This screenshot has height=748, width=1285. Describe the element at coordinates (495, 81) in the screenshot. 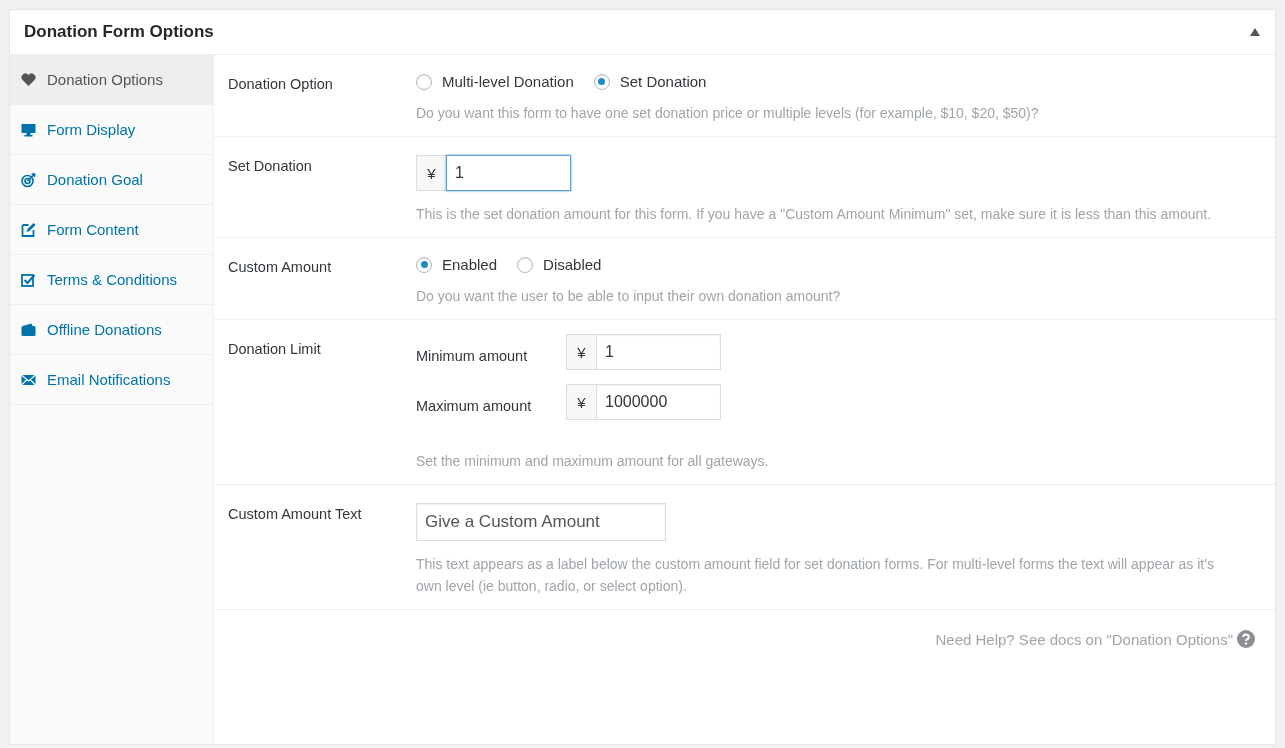

I see `radio-option: Multi-level Donation` at that location.